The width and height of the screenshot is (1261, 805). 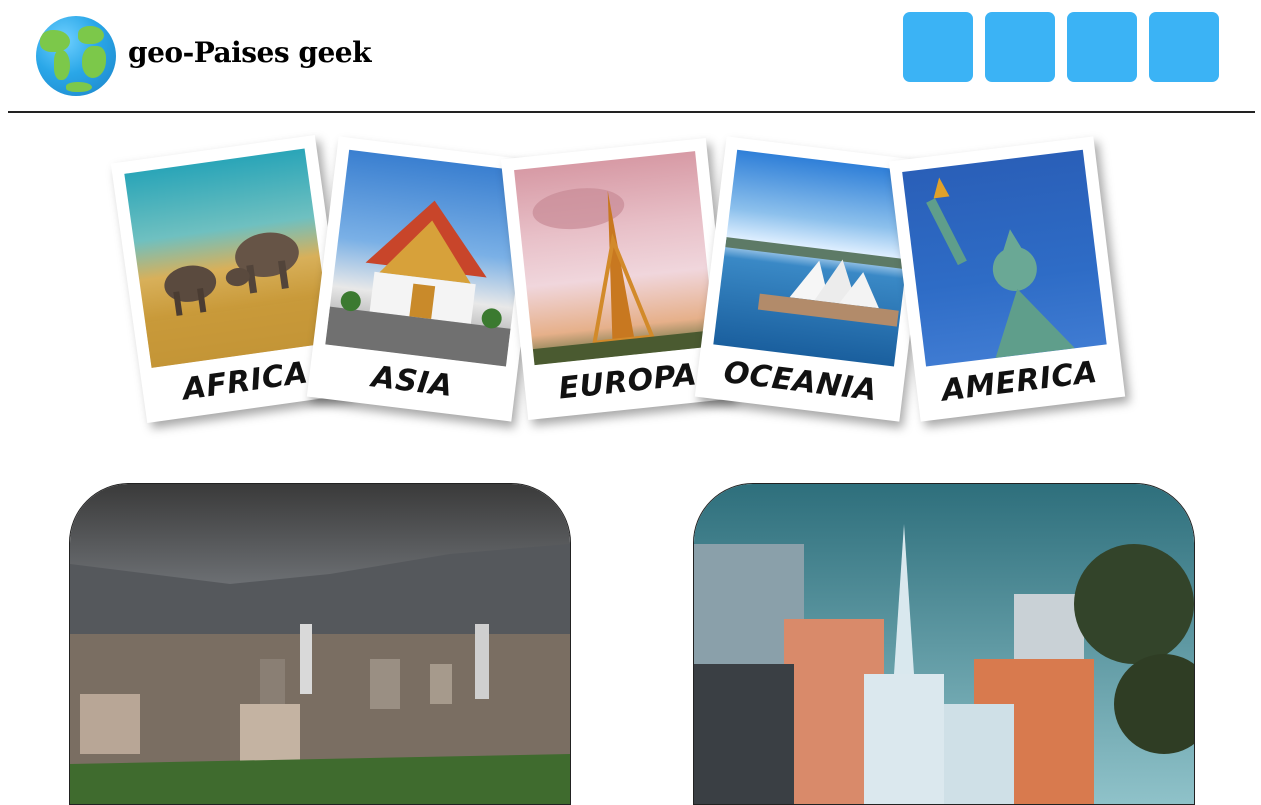 I want to click on oceania-photo, so click(x=815, y=258).